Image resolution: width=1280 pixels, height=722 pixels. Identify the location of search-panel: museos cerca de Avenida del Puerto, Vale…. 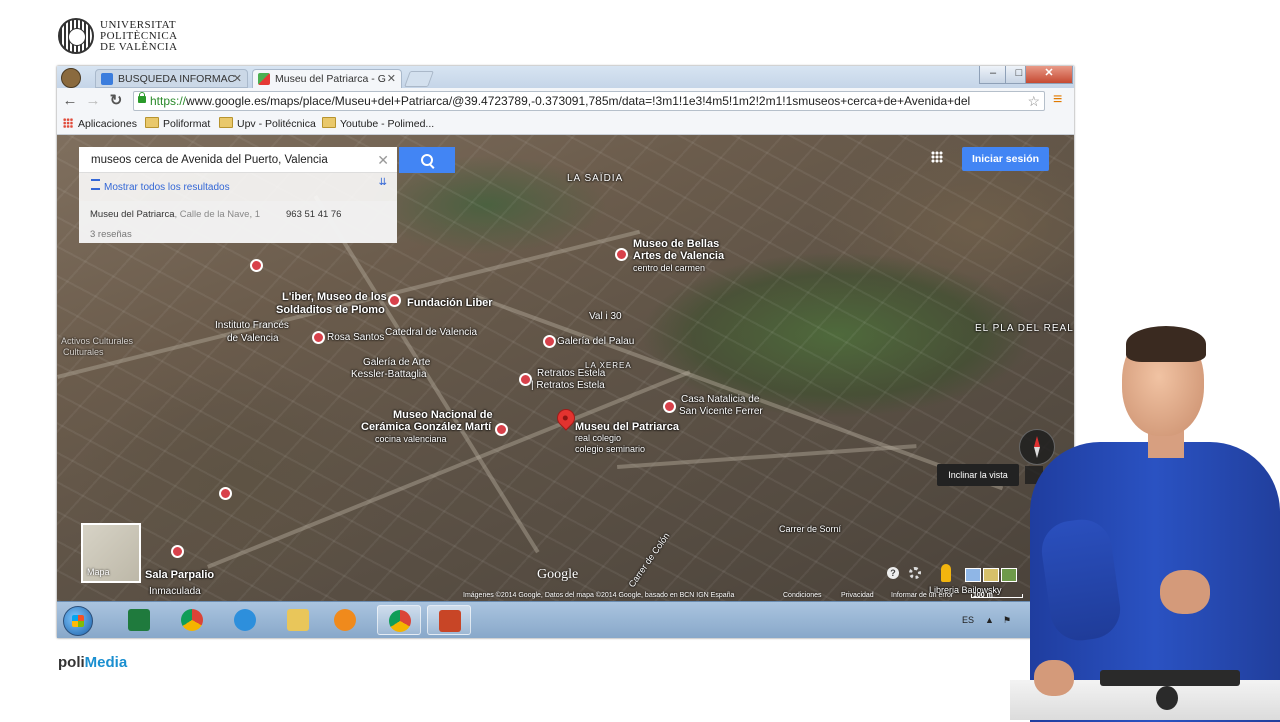
(238, 195).